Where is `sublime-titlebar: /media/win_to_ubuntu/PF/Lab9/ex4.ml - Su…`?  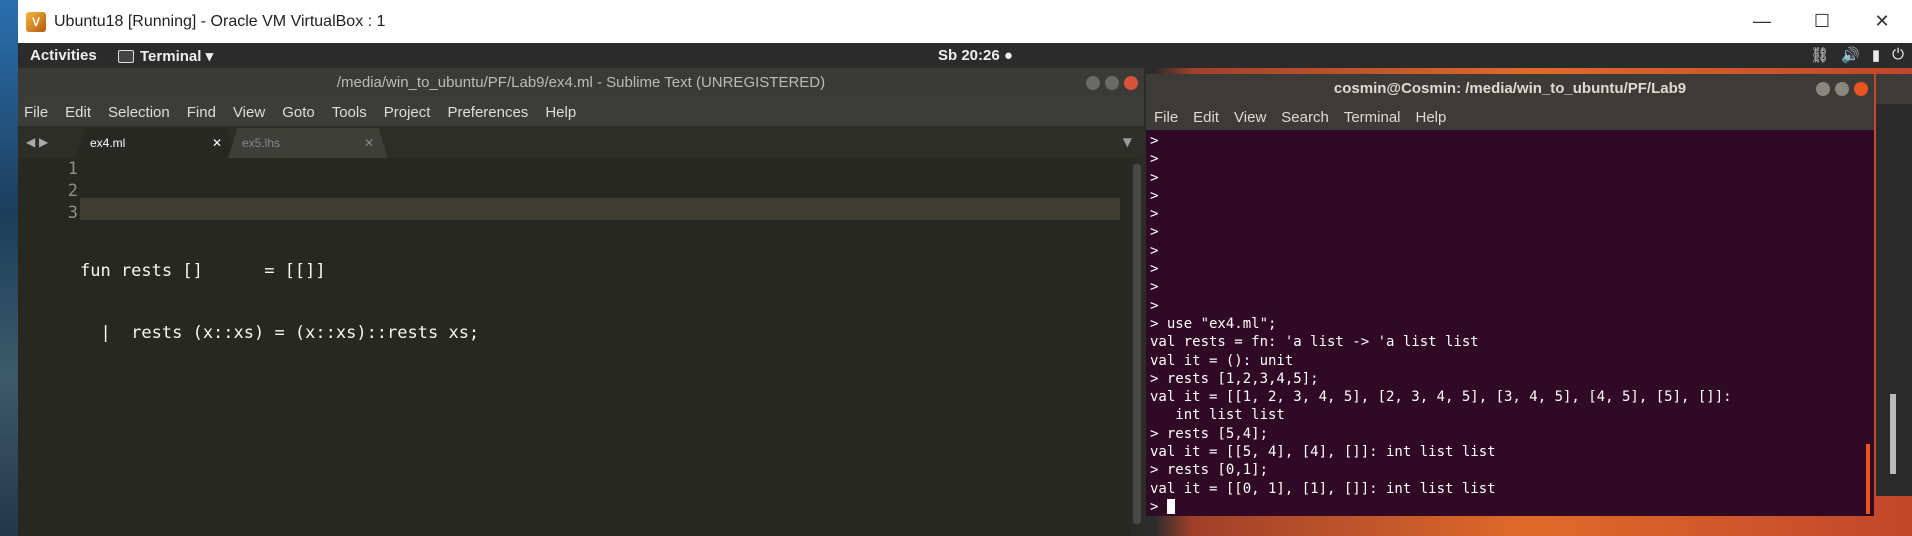 sublime-titlebar: /media/win_to_ubuntu/PF/Lab9/ex4.ml - Su… is located at coordinates (581, 83).